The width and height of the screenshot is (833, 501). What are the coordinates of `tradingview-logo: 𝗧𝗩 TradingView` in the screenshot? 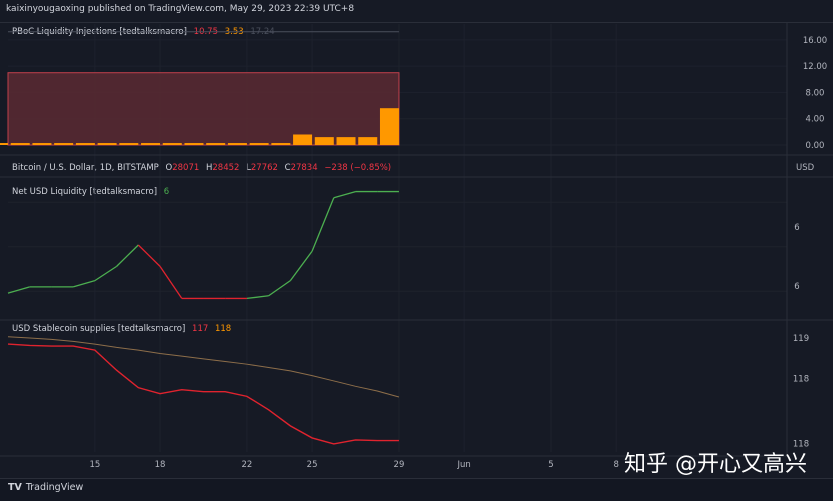 It's located at (45, 487).